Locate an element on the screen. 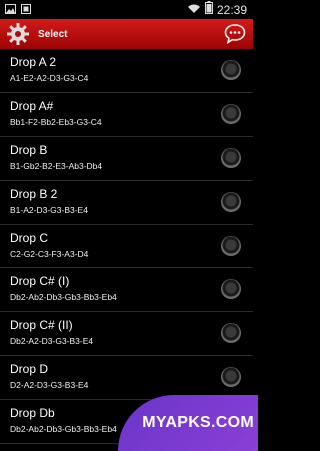  screenshot-icon is located at coordinates (26, 10).